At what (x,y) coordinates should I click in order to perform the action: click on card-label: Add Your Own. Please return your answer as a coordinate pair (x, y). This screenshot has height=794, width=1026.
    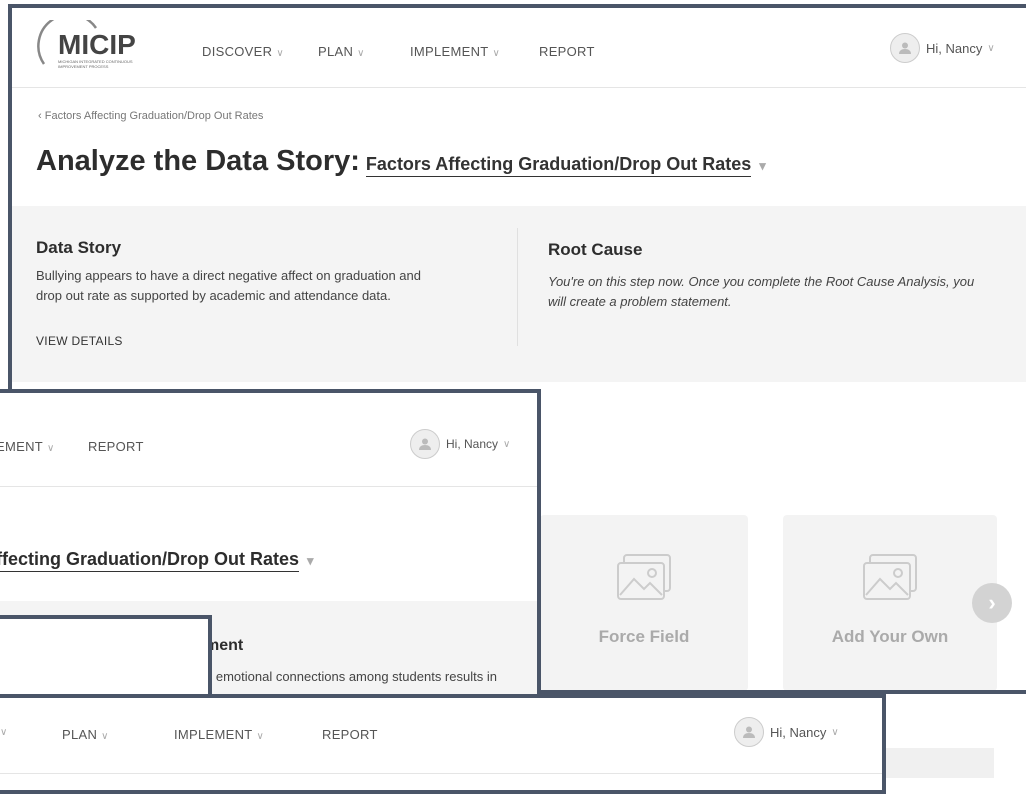
    Looking at the image, I should click on (890, 636).